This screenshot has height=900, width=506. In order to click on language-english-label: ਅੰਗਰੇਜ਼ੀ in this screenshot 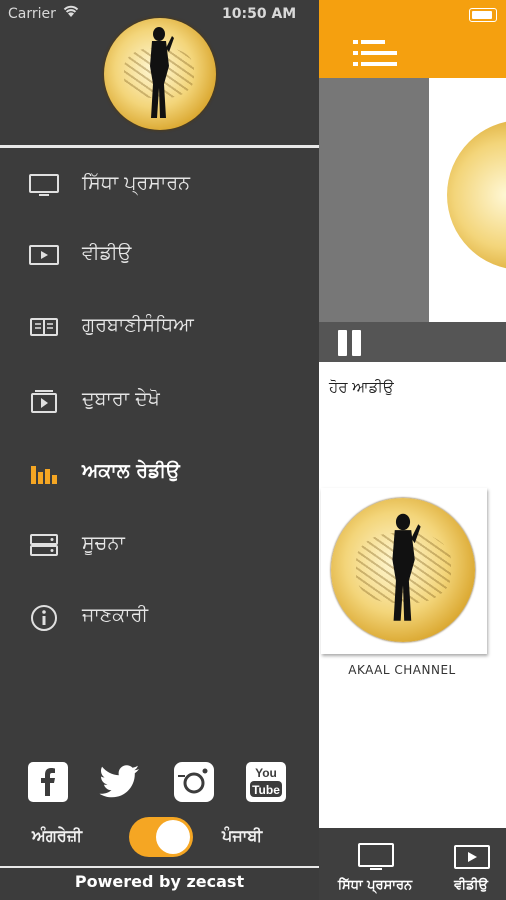, I will do `click(57, 835)`.